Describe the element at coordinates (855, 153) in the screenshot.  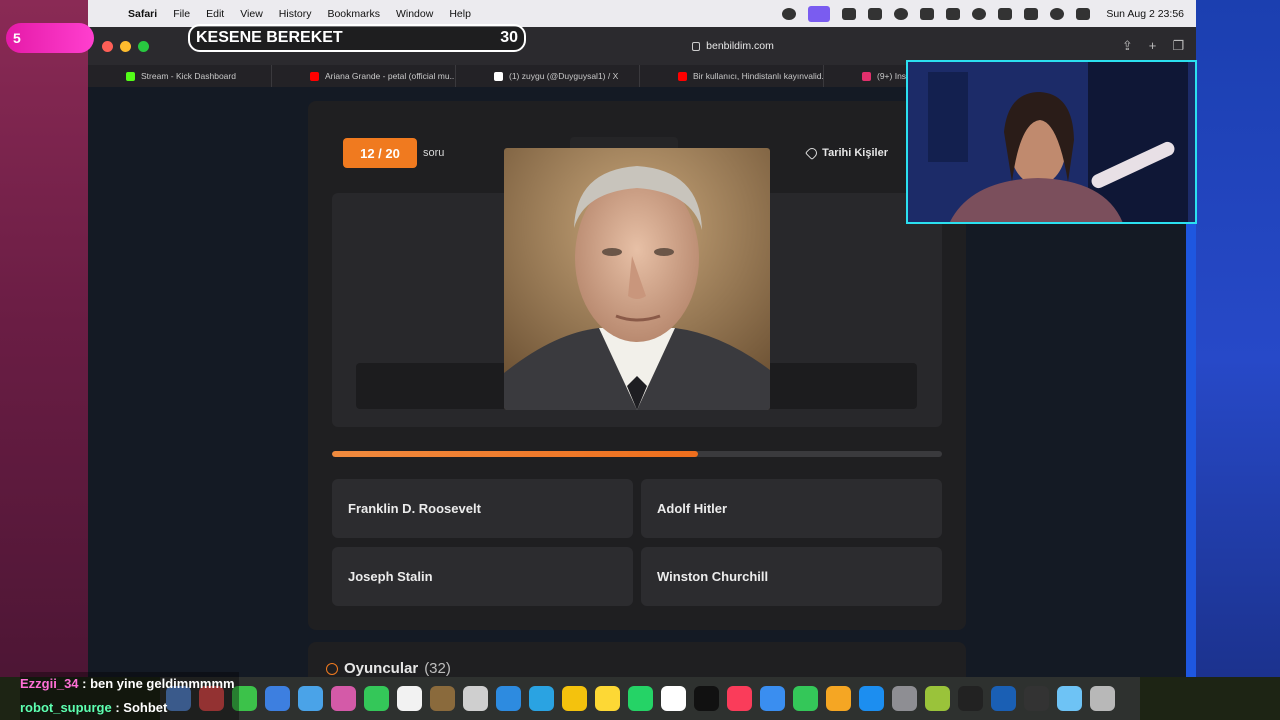
I see `category-text: Tarihi Kişiler` at that location.